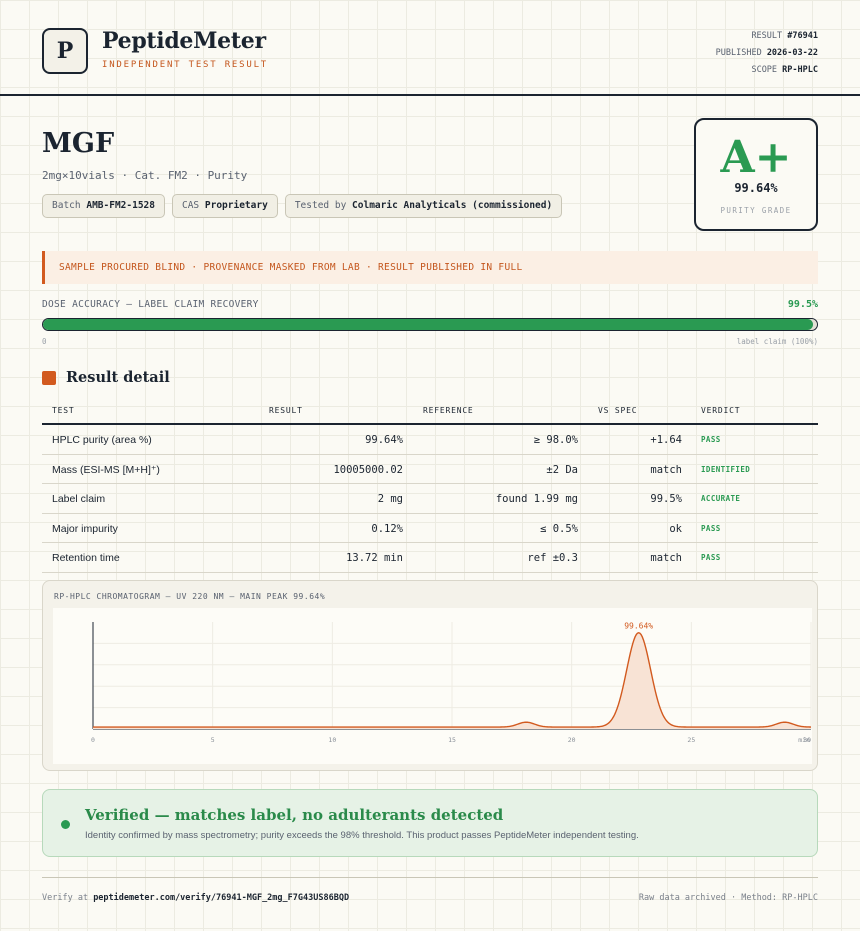 The height and width of the screenshot is (931, 860). I want to click on result-number: #76941, so click(802, 36).